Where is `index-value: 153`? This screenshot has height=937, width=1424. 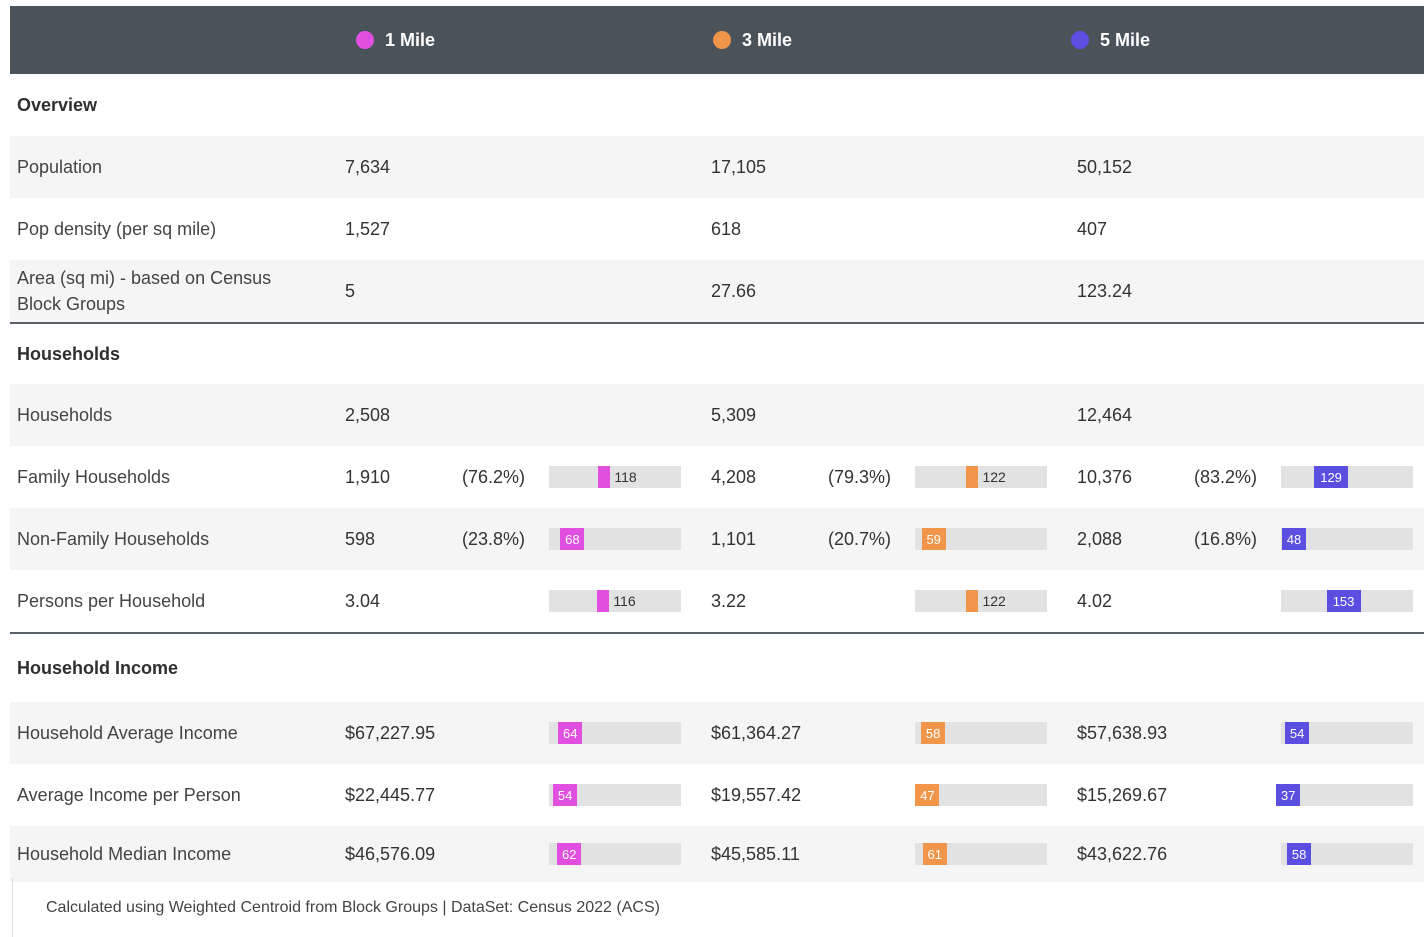 index-value: 153 is located at coordinates (1343, 601).